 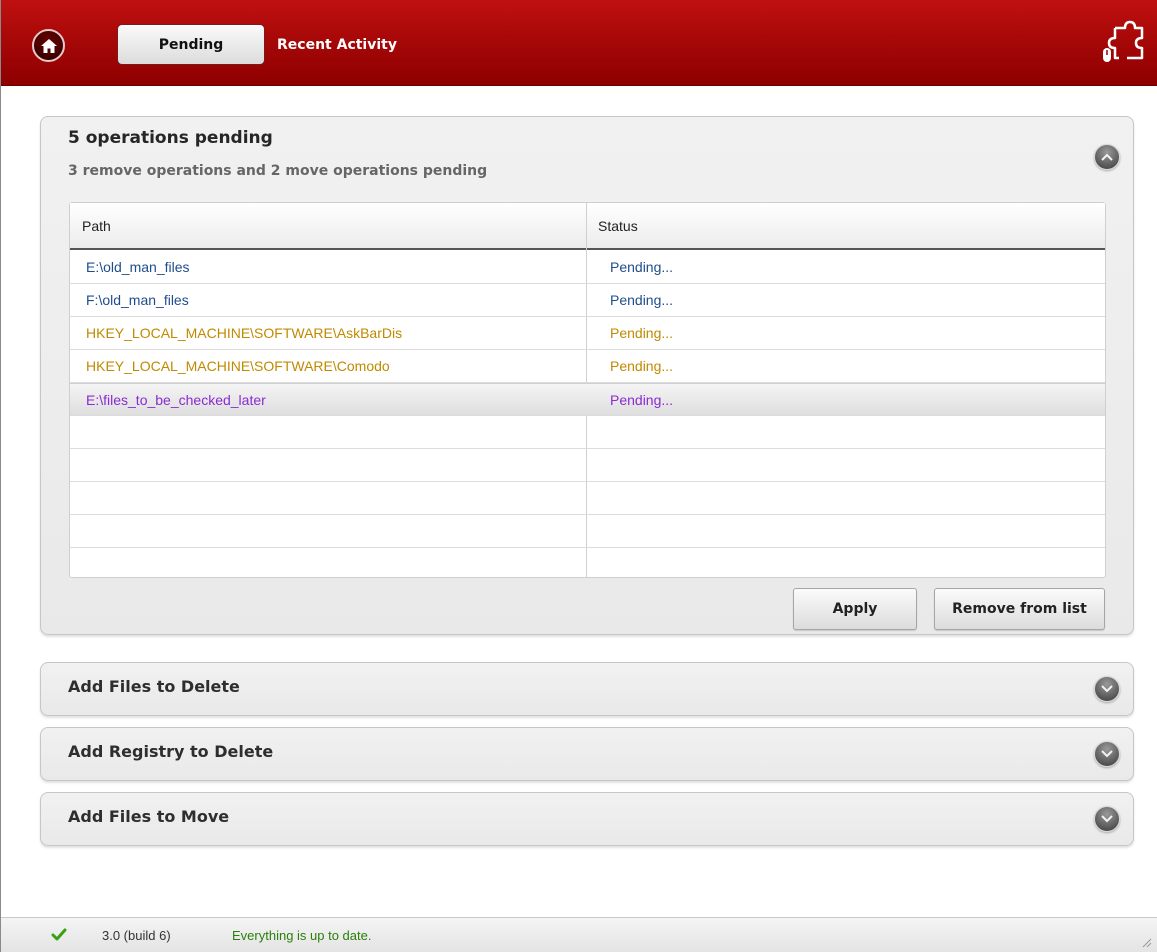 What do you see at coordinates (238, 366) in the screenshot?
I see `row-path: HKEY_LOCAL_MACHINE\SOFTWARE\Comodo` at bounding box center [238, 366].